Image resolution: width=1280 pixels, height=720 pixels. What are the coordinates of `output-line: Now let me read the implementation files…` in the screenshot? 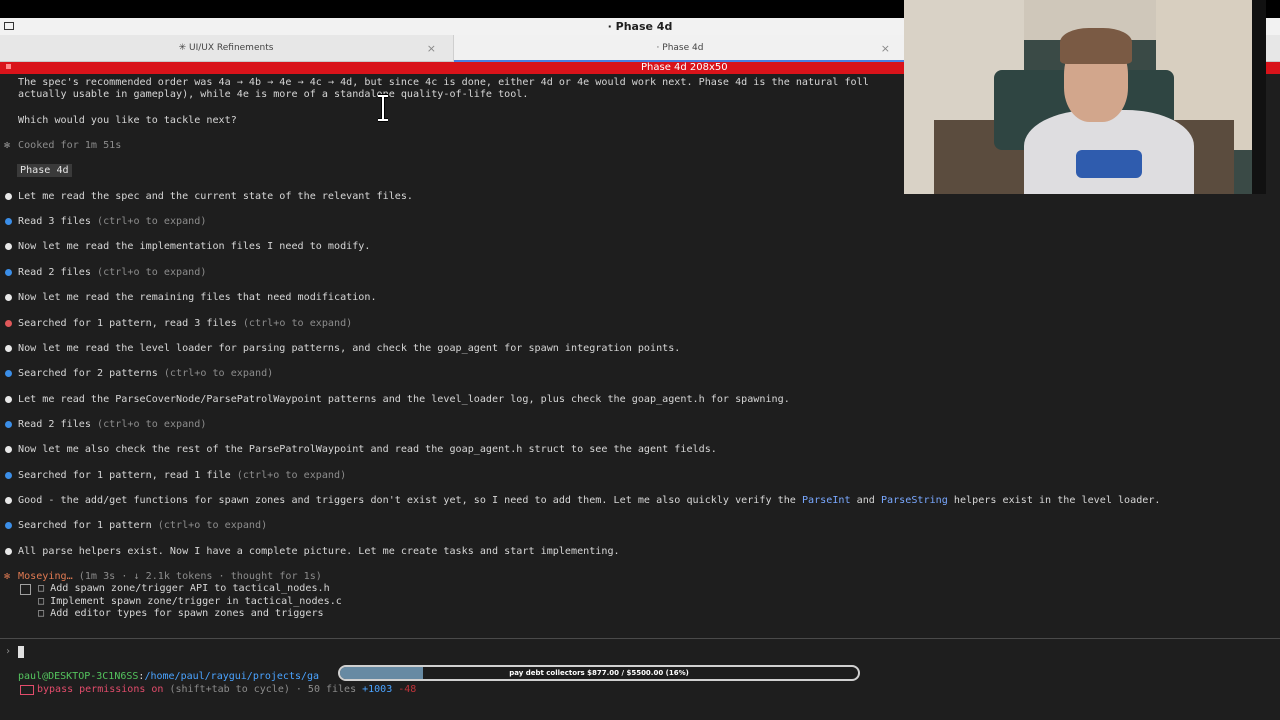 It's located at (194, 246).